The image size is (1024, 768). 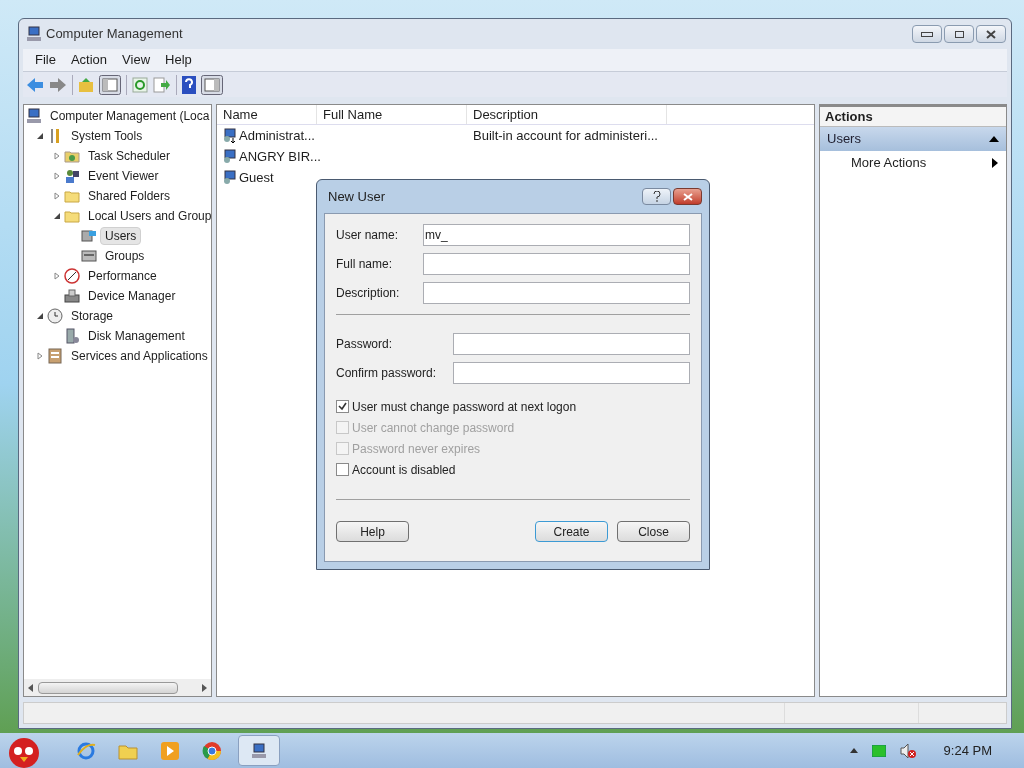 What do you see at coordinates (365, 264) in the screenshot?
I see `field-label: Full name:` at bounding box center [365, 264].